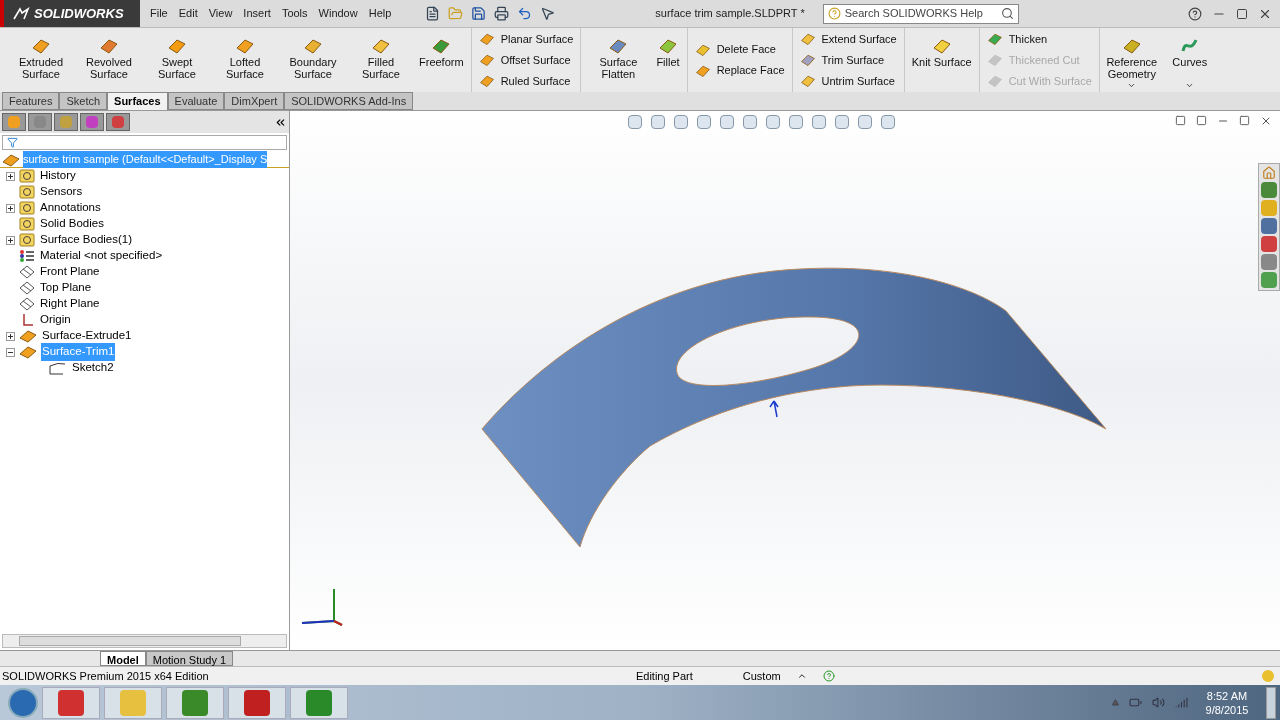 The image size is (1280, 720). What do you see at coordinates (349, 101) in the screenshot?
I see `command-tab: SOLIDWORKS Add-Ins` at bounding box center [349, 101].